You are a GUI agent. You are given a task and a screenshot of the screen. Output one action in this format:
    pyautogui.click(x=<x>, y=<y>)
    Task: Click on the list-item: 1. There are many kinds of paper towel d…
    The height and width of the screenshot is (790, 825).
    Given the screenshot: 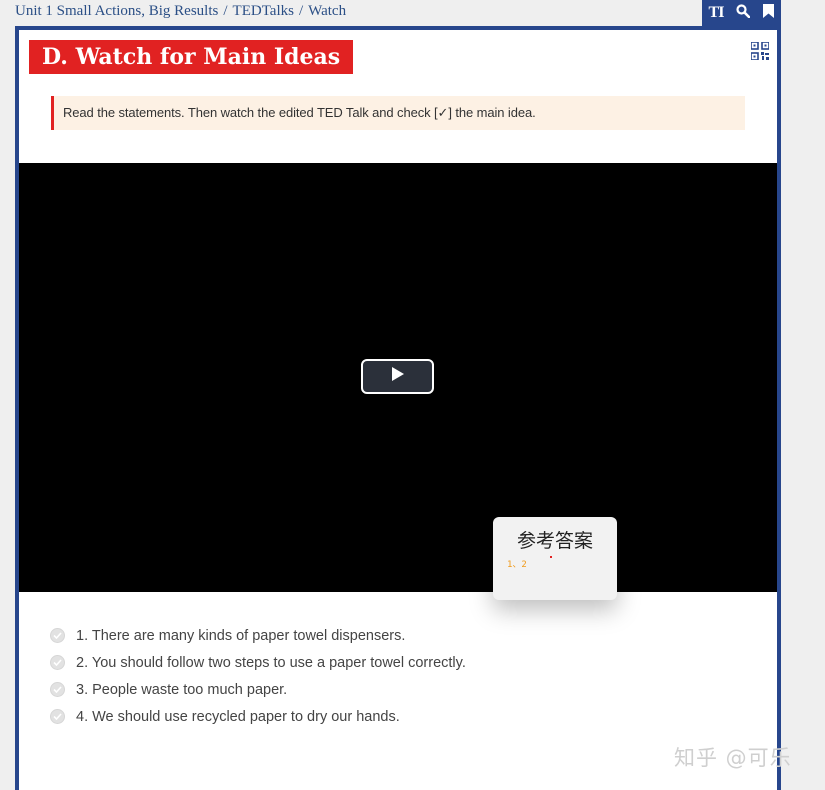 What is the action you would take?
    pyautogui.click(x=258, y=635)
    